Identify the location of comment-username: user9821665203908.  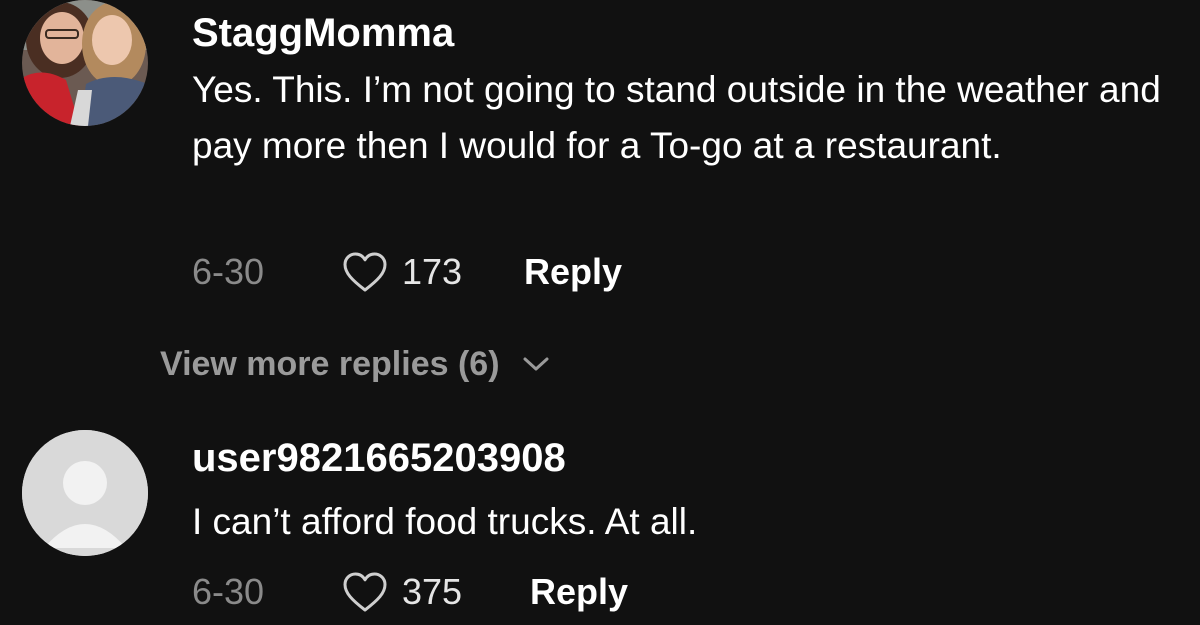
(379, 458).